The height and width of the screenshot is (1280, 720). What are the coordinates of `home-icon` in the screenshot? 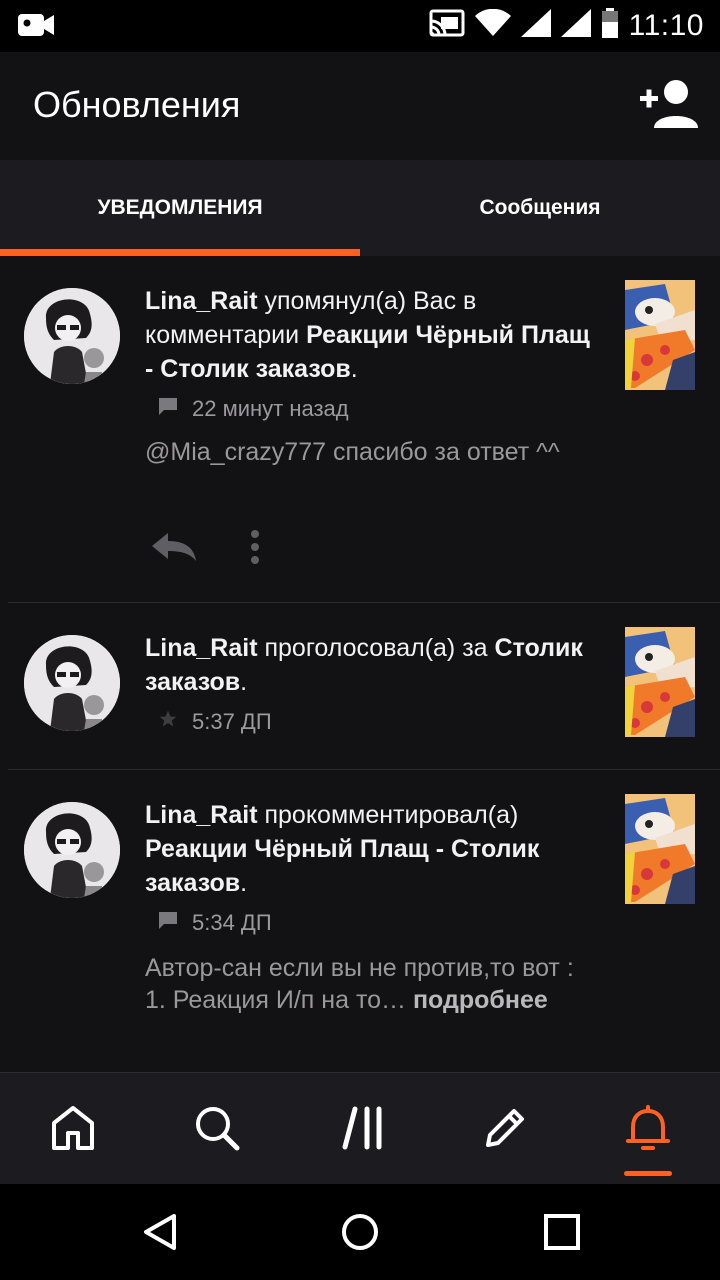 It's located at (73, 1128).